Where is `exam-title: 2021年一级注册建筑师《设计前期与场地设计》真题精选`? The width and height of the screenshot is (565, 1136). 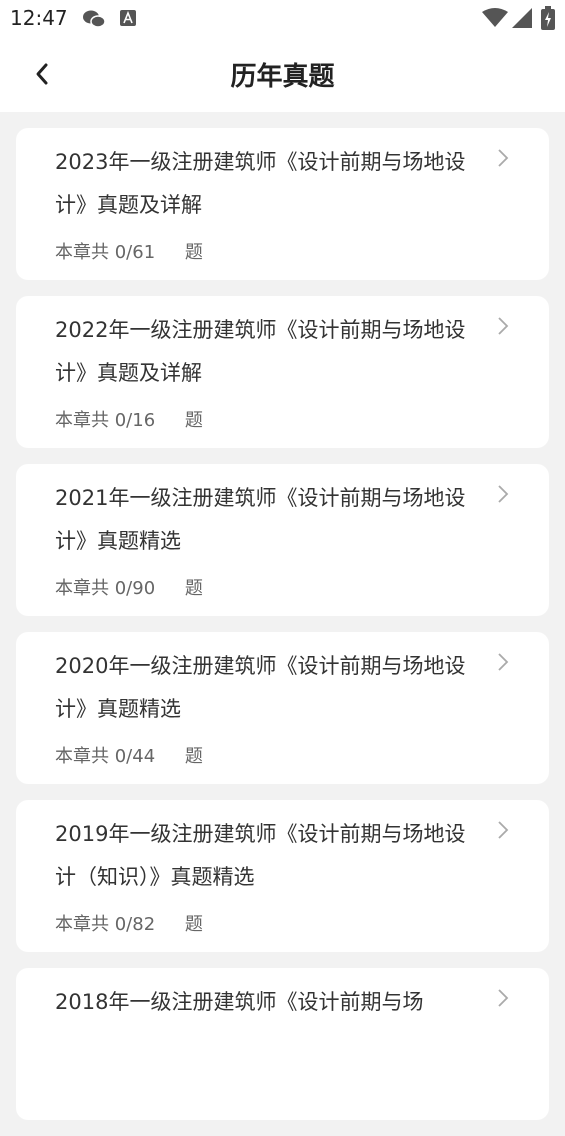
exam-title: 2021年一级注册建筑师《设计前期与场地设计》真题精选 is located at coordinates (260, 519).